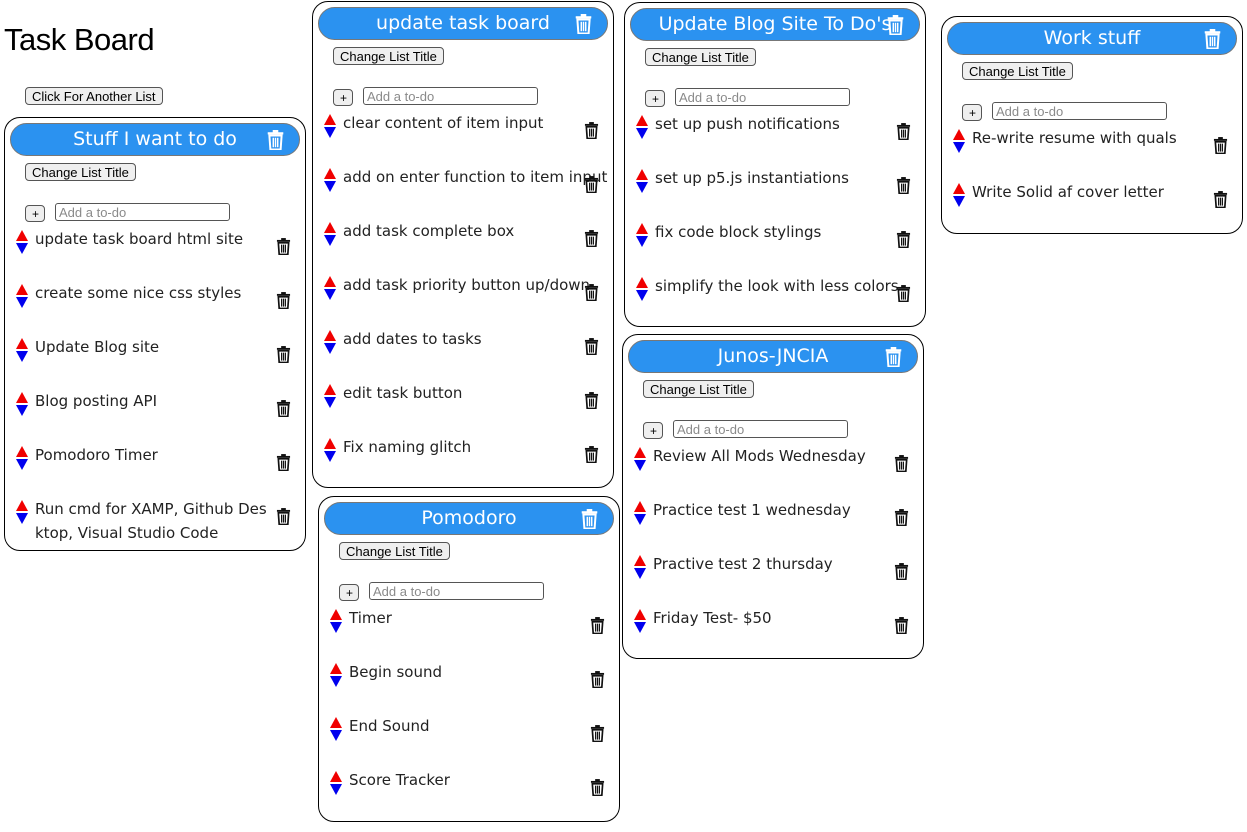 This screenshot has height=832, width=1247. What do you see at coordinates (94, 96) in the screenshot?
I see `add-list-button: Click For Another List` at bounding box center [94, 96].